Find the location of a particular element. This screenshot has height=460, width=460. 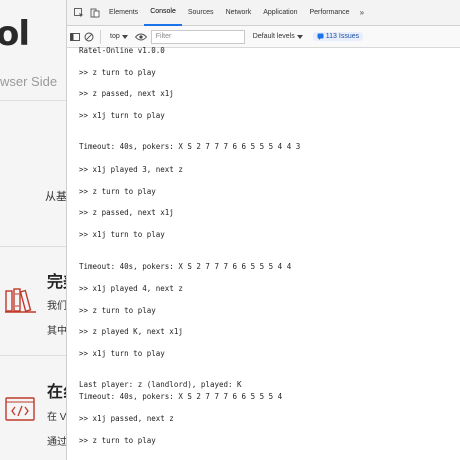

tab-network: Network is located at coordinates (239, 13).